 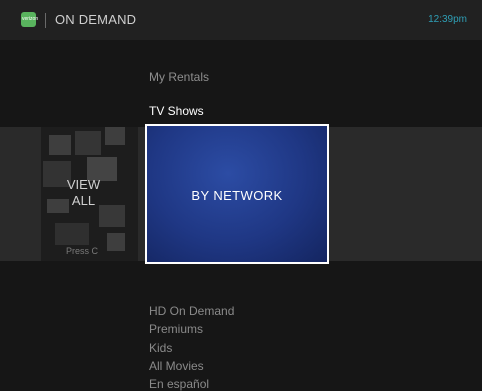 I want to click on category-kids: Kids, so click(x=160, y=348).